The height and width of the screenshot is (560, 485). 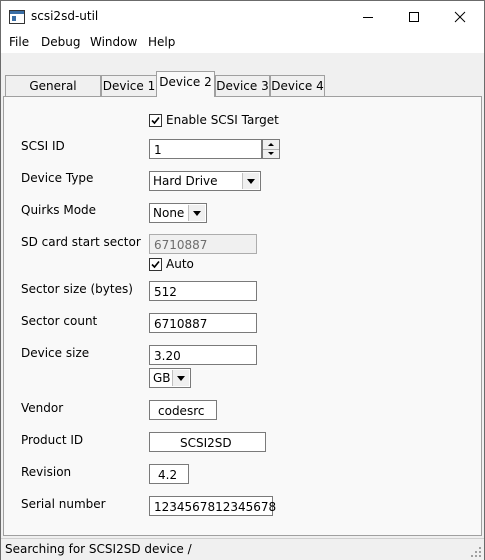 I want to click on enable-scsi-target-checkbox, so click(x=155, y=120).